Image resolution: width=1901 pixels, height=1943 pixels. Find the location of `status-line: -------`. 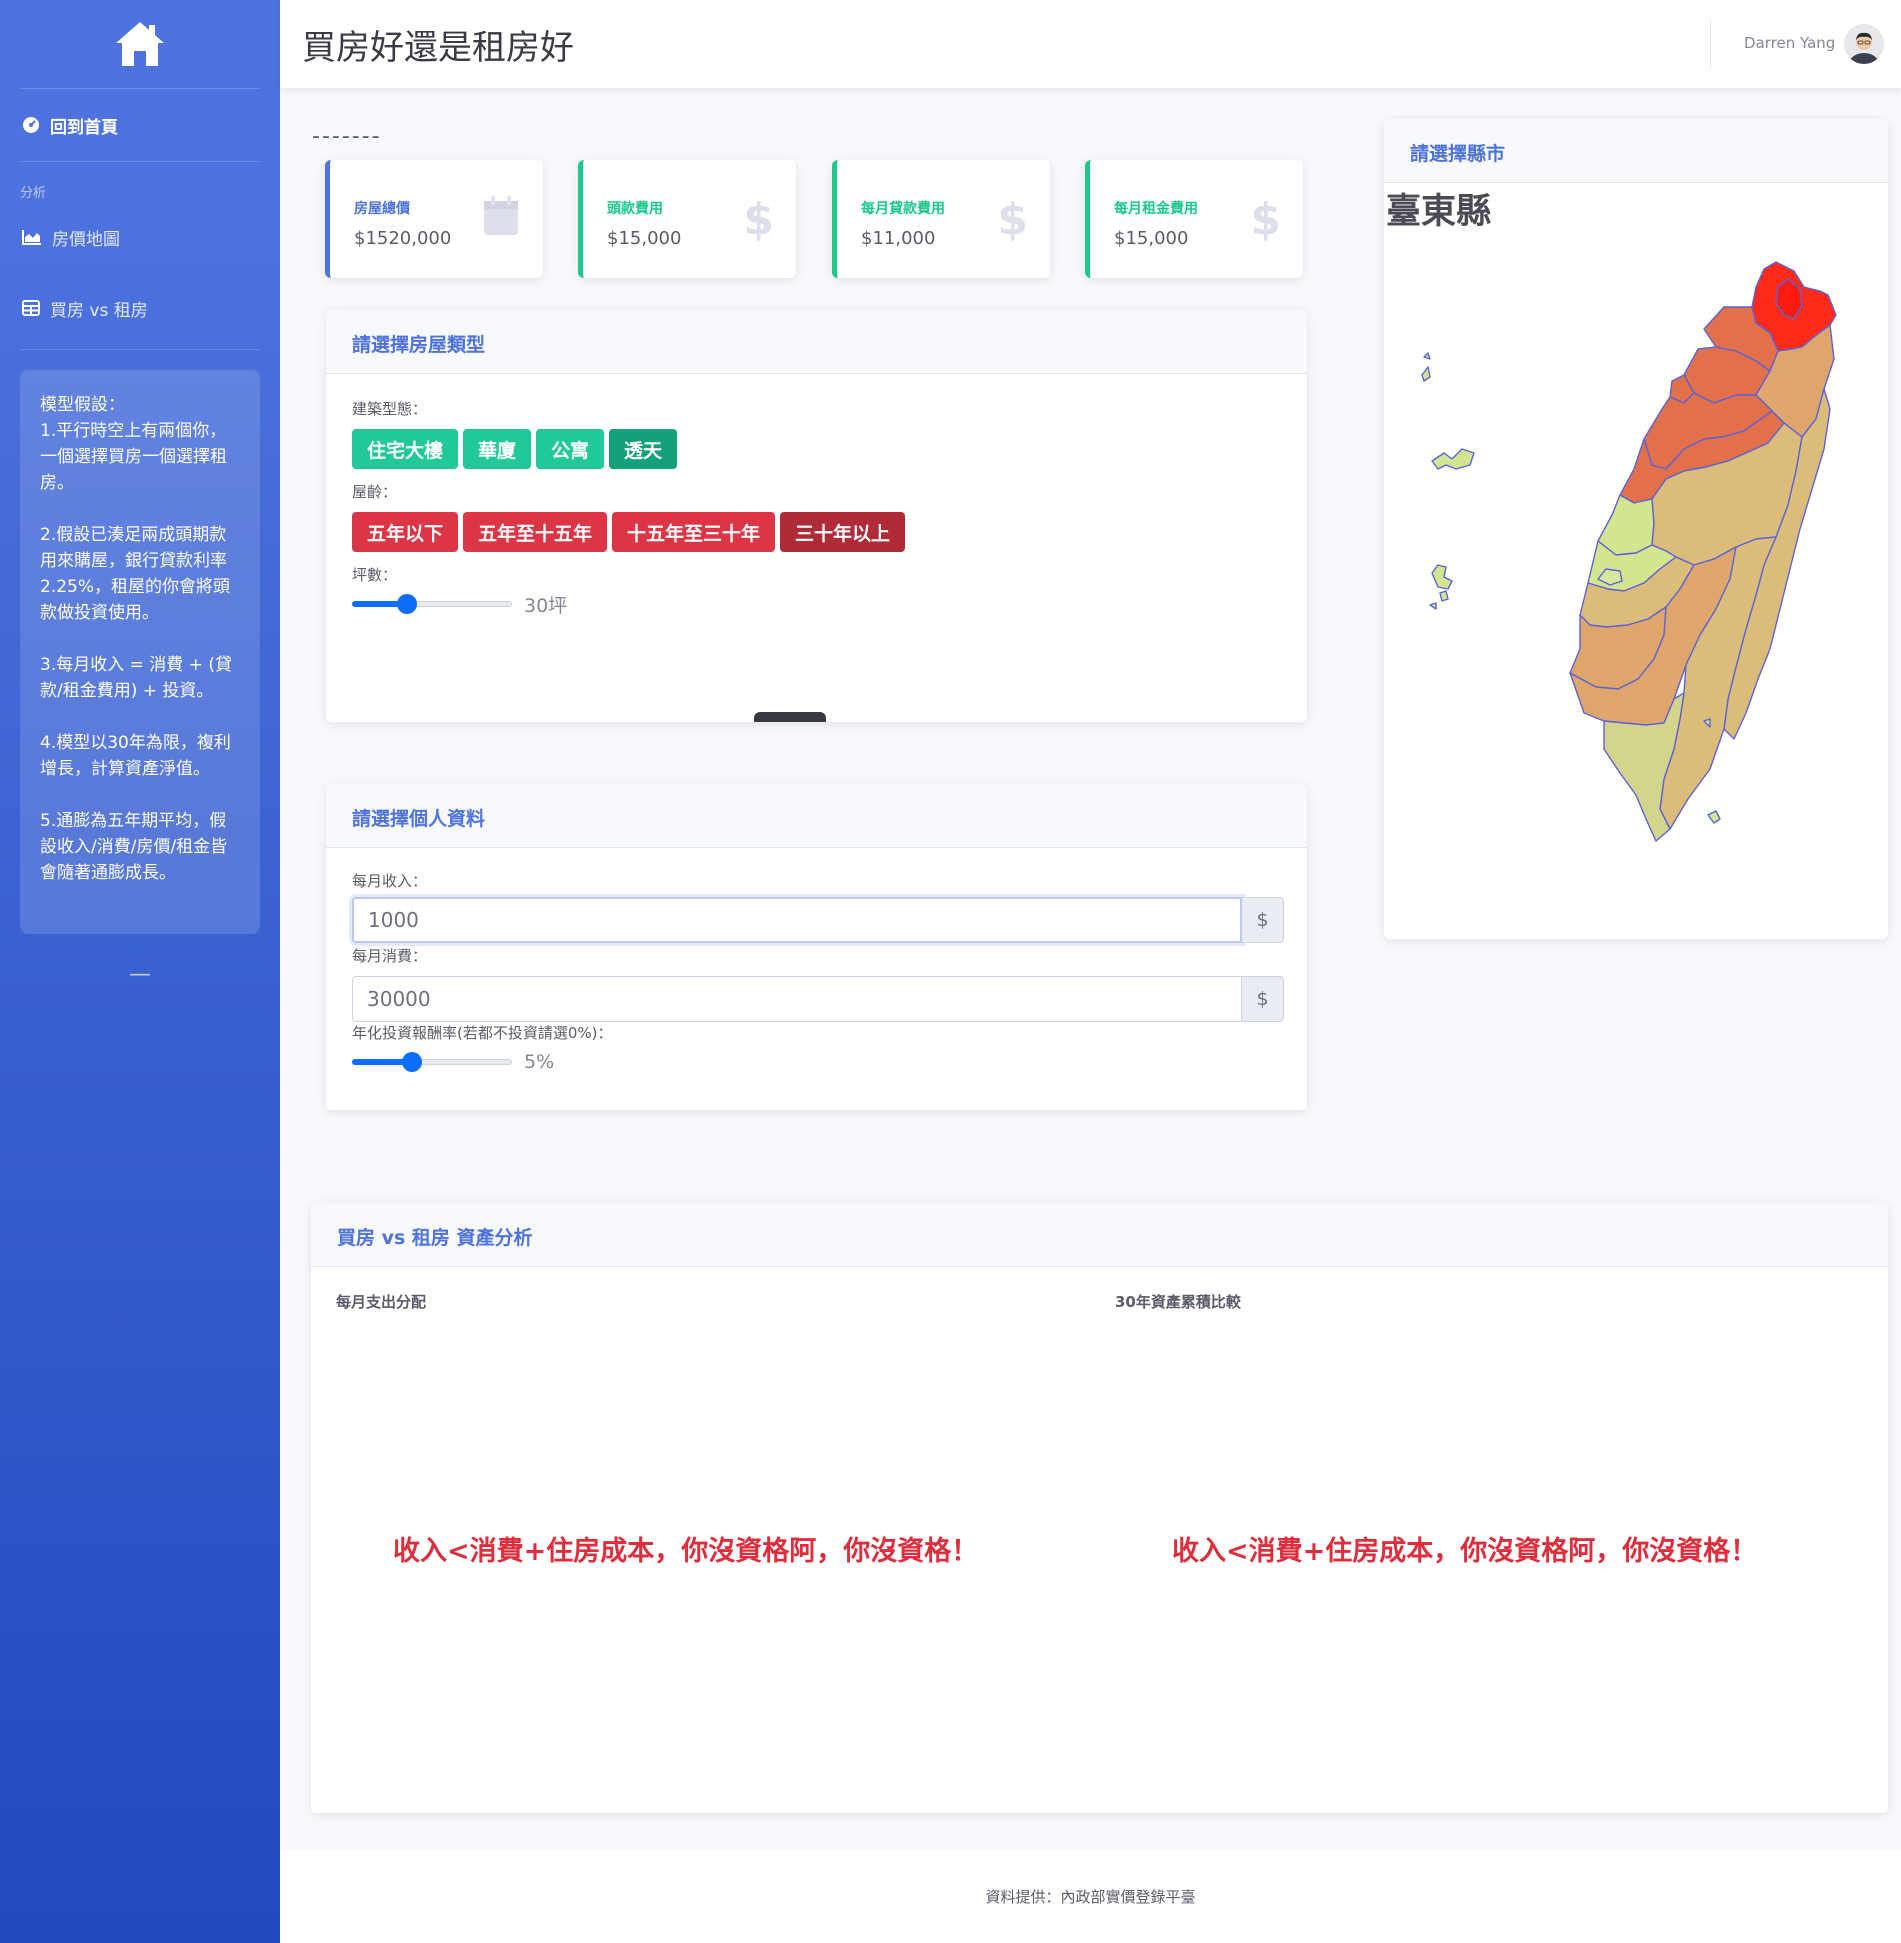

status-line: ------- is located at coordinates (347, 136).